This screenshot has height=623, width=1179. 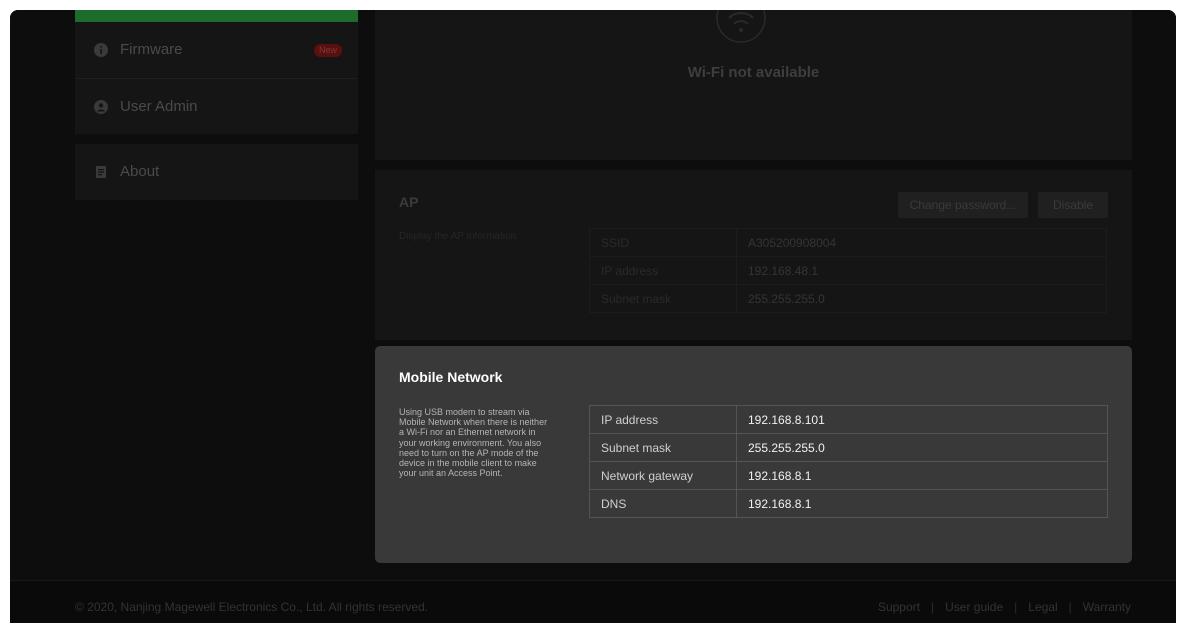 I want to click on table-key: DNS, so click(x=663, y=503).